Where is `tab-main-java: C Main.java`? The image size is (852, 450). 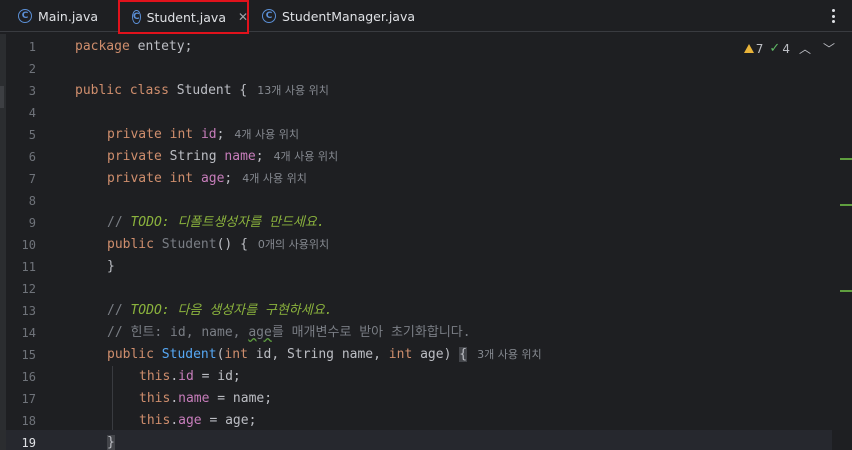 tab-main-java: C Main.java is located at coordinates (58, 16).